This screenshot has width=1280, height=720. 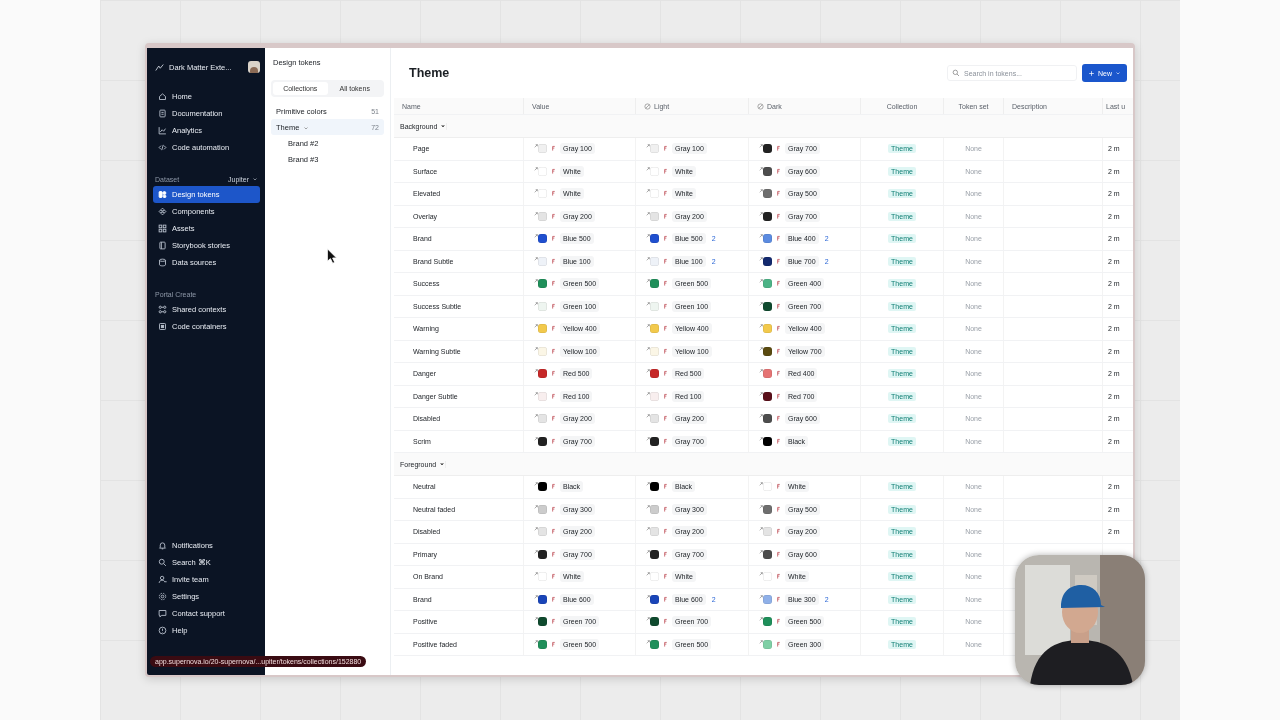 I want to click on book-icon, so click(x=162, y=245).